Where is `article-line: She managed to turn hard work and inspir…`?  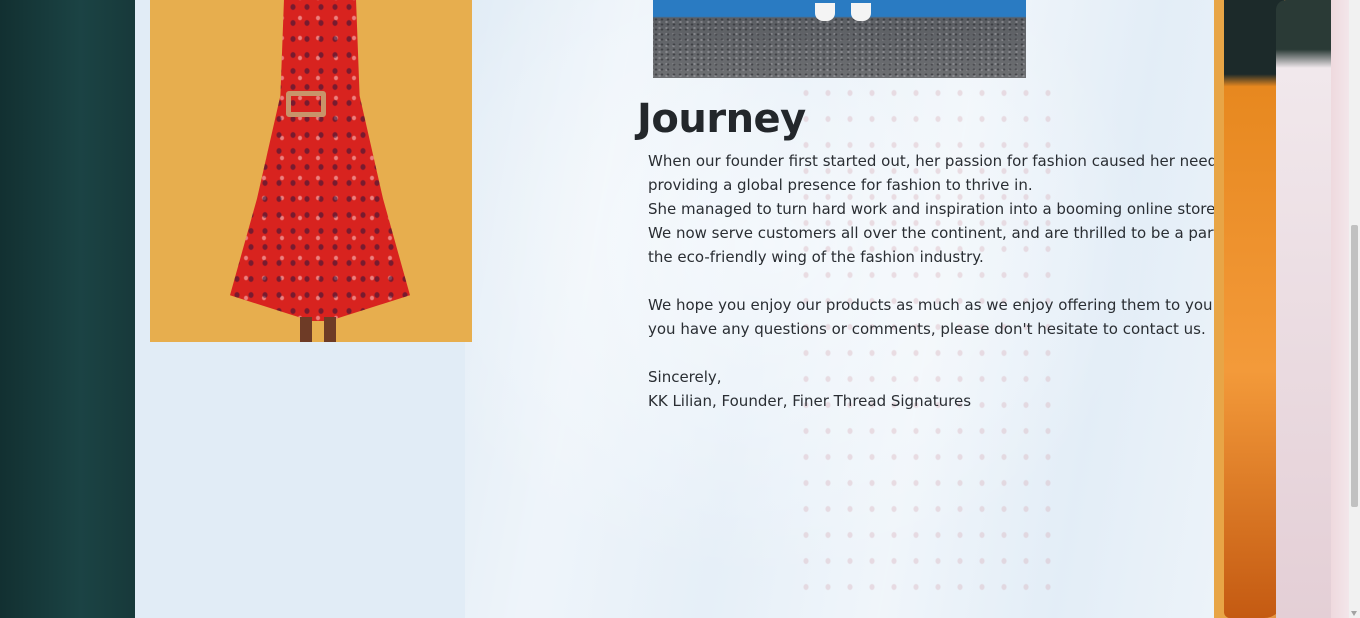
article-line: She managed to turn hard work and inspir… is located at coordinates (931, 209).